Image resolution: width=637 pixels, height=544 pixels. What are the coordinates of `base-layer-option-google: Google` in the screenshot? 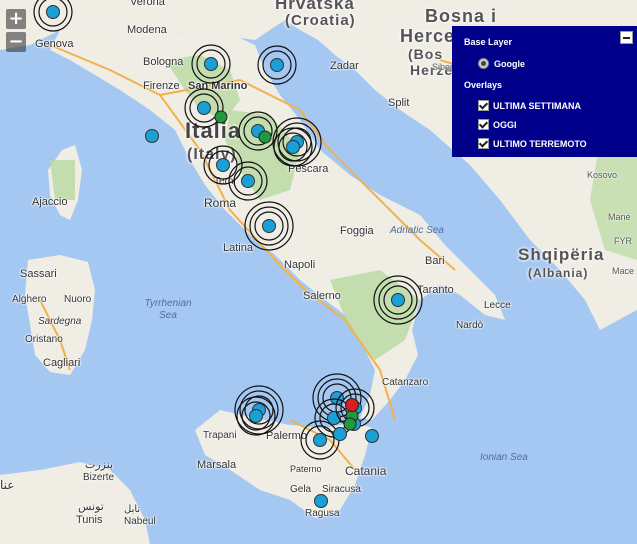 It's located at (501, 63).